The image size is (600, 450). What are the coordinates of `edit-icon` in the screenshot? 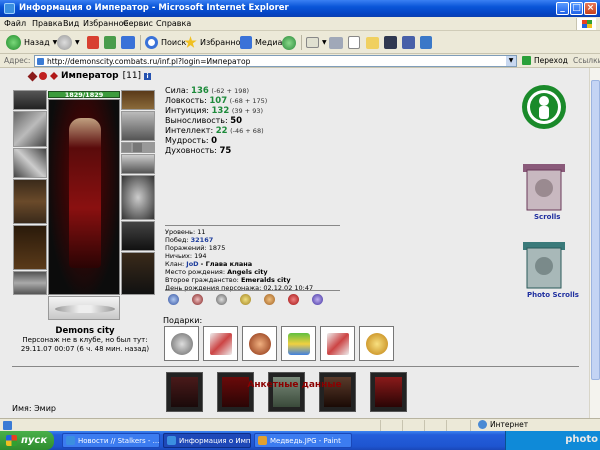 It's located at (354, 42).